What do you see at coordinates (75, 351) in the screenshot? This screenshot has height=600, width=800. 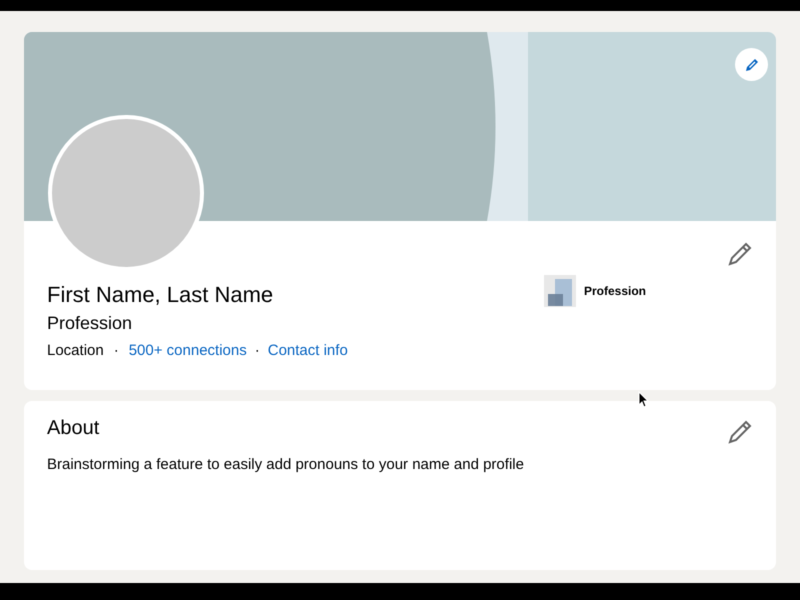 I see `location-text: Location` at bounding box center [75, 351].